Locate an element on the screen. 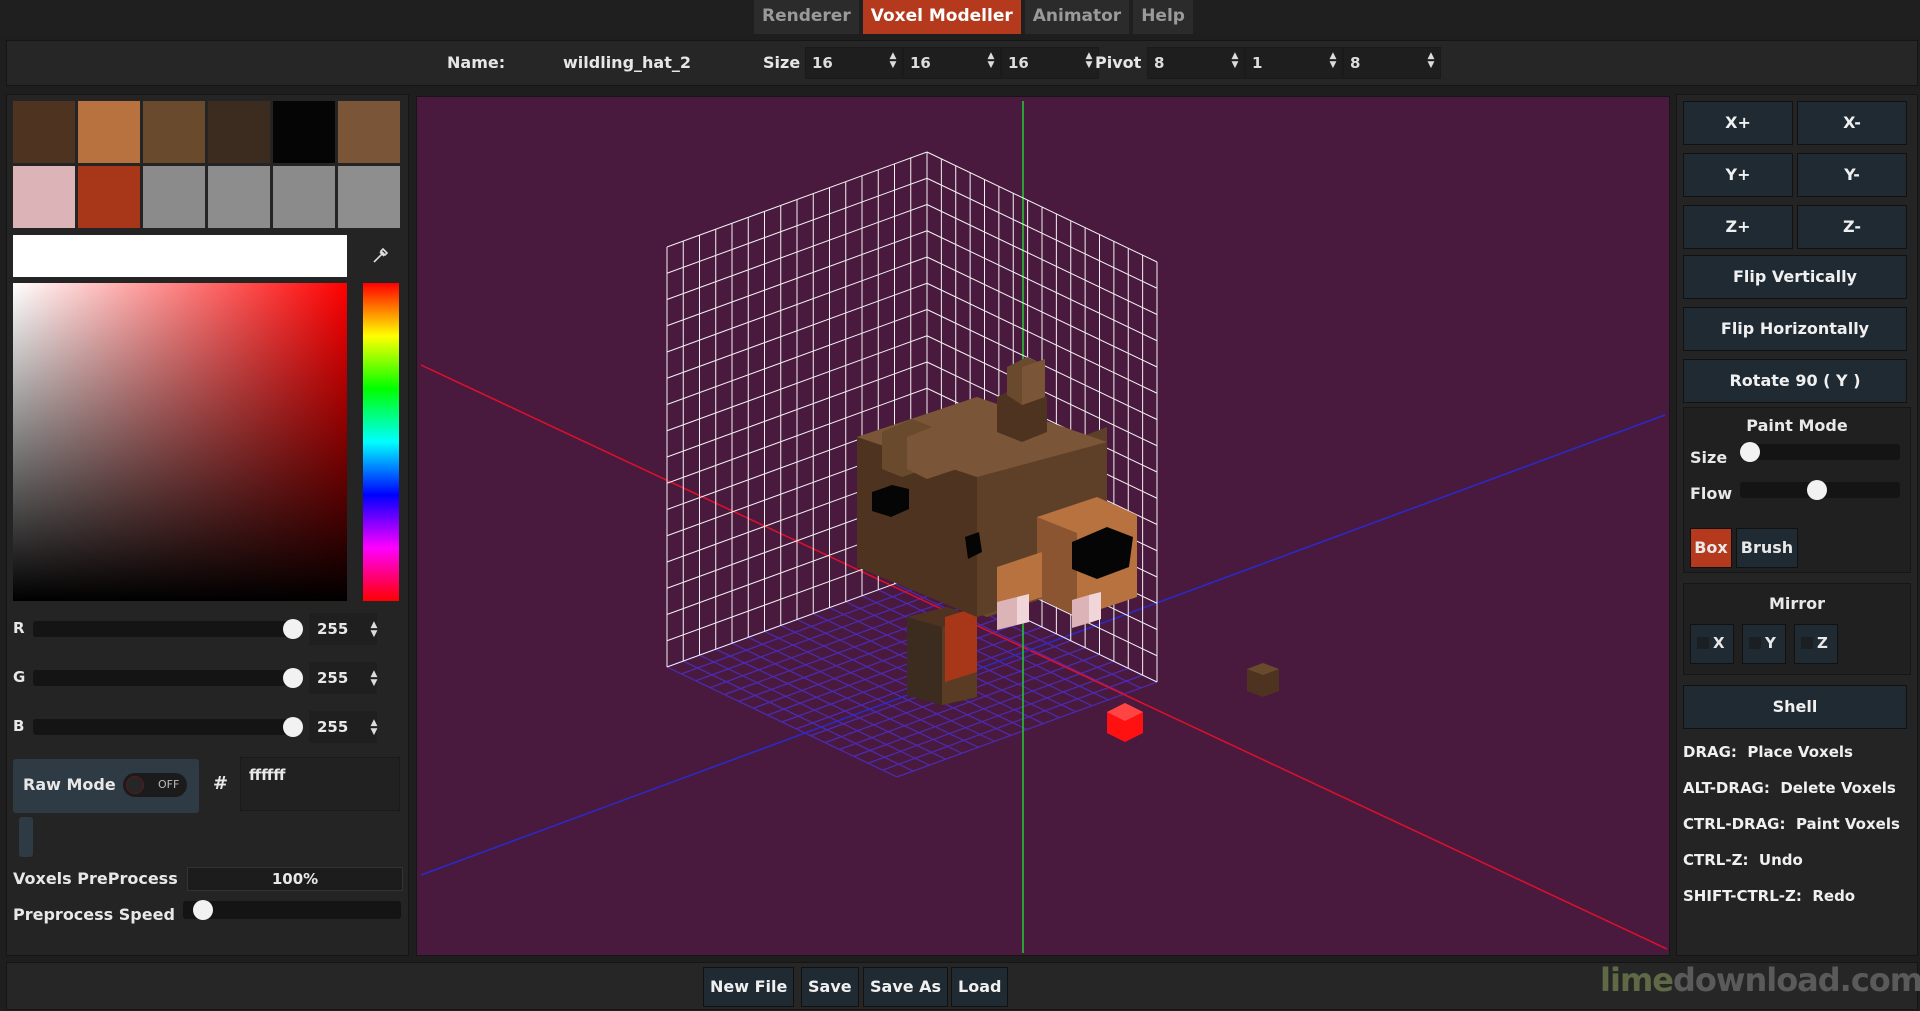 This screenshot has width=1920, height=1011. paint-size-slider is located at coordinates (1820, 452).